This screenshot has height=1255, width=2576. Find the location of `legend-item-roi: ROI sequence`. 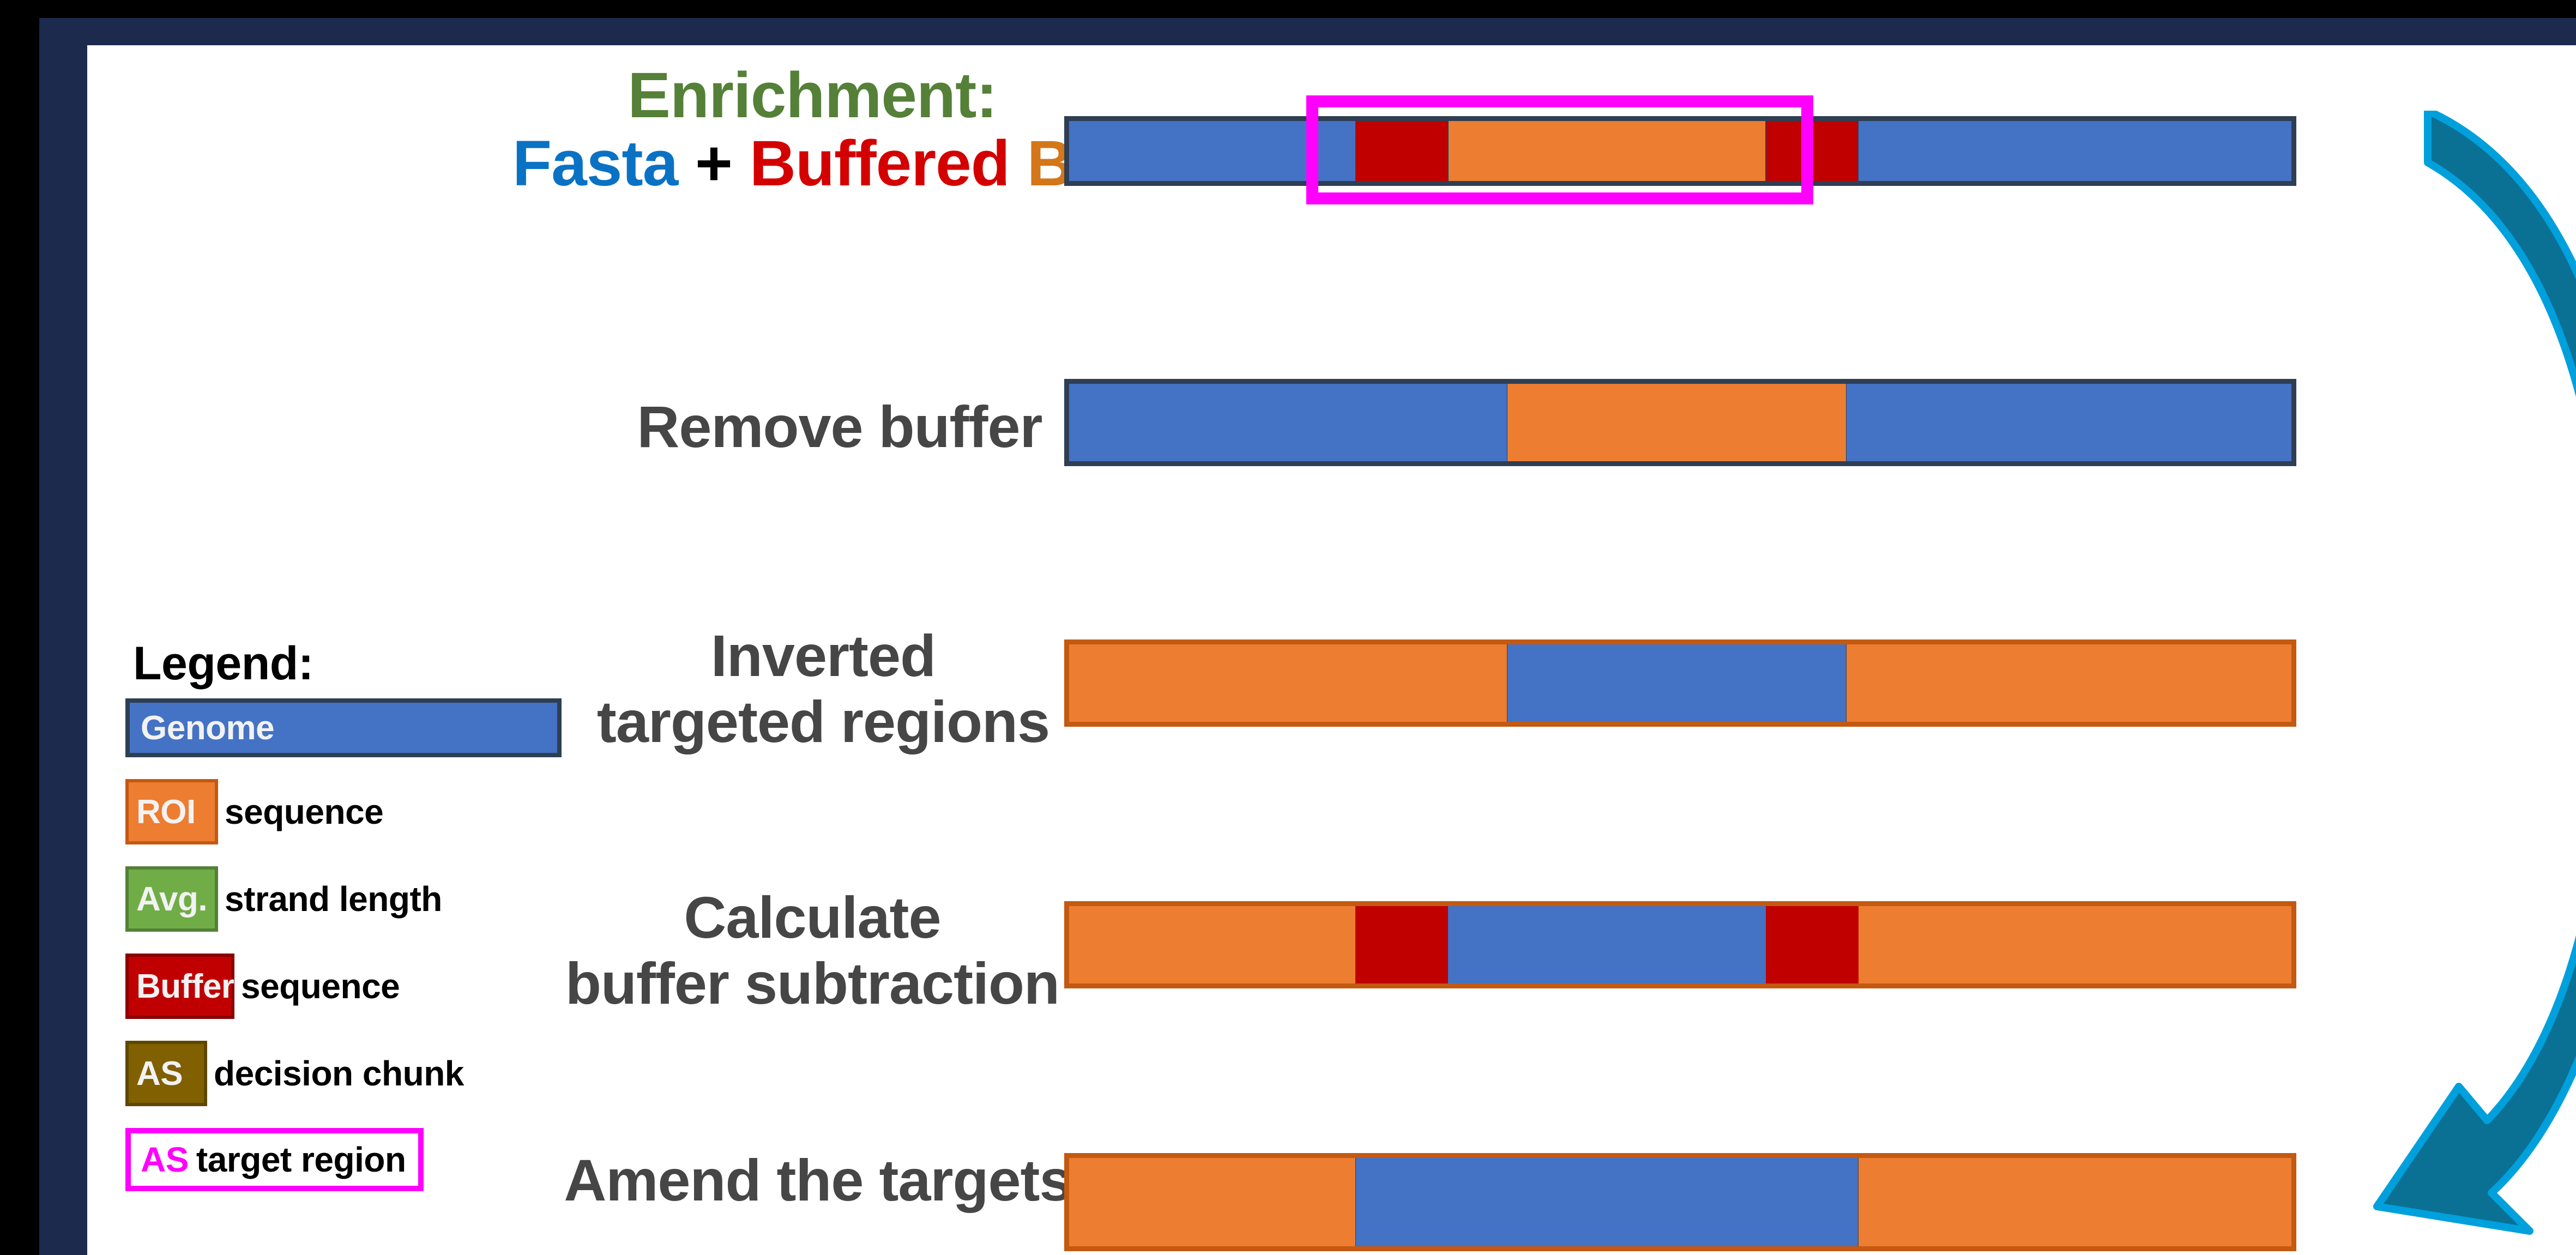

legend-item-roi: ROI sequence is located at coordinates (365, 811).